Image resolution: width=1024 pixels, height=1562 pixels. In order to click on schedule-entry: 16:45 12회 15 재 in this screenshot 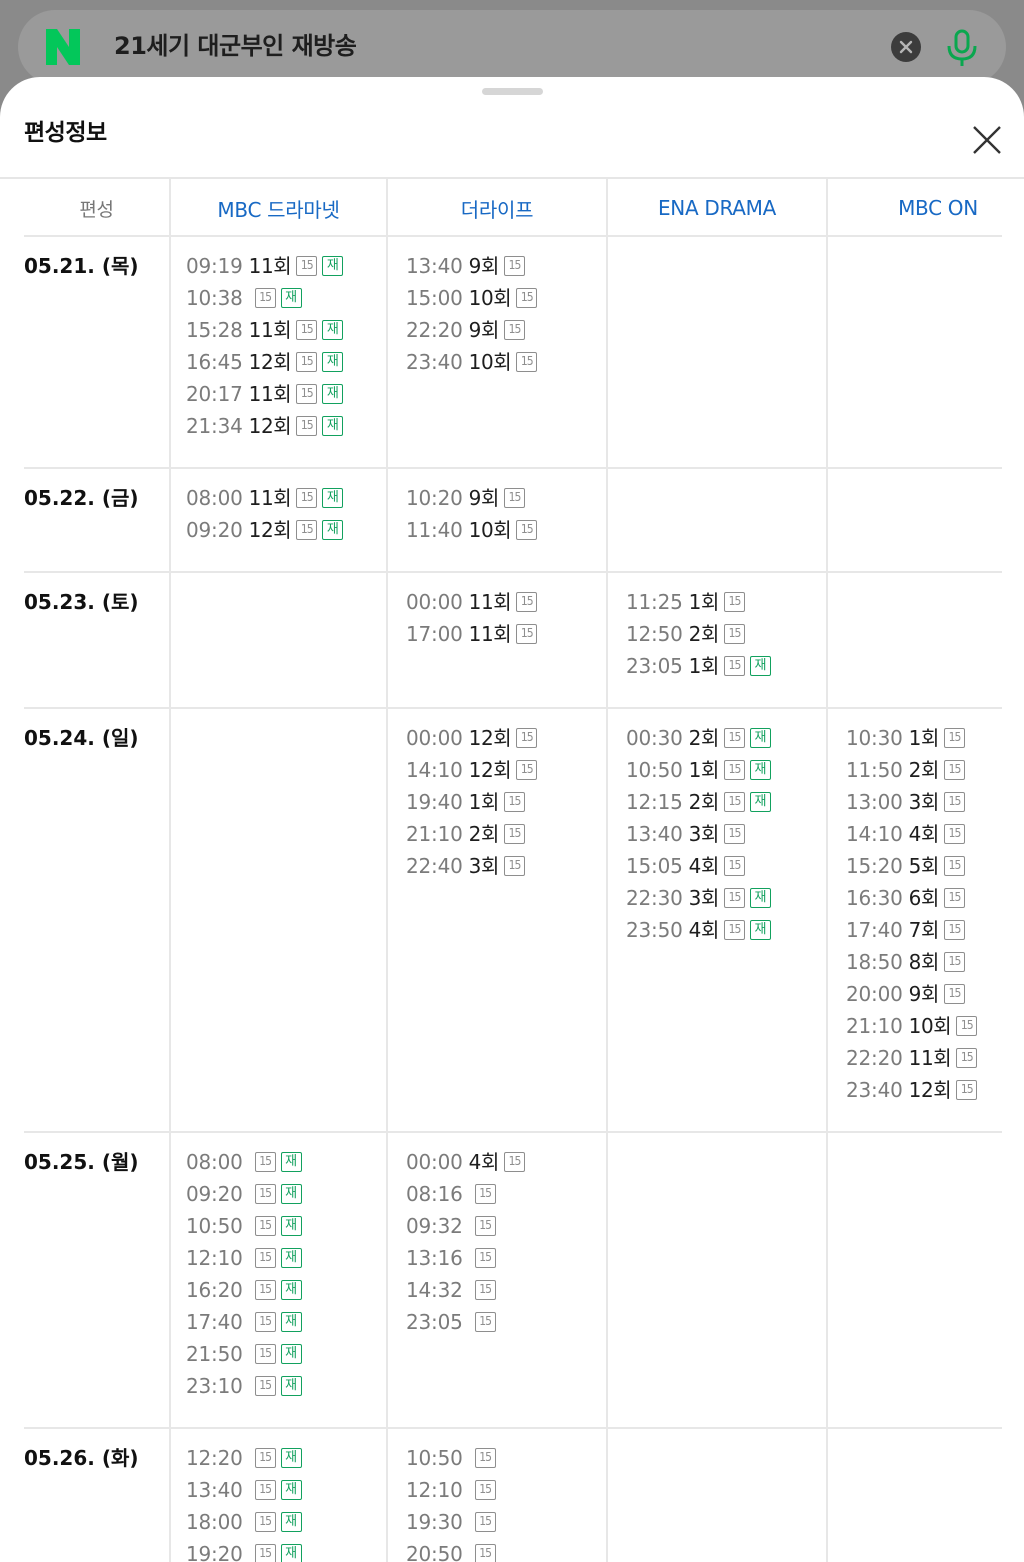, I will do `click(265, 365)`.